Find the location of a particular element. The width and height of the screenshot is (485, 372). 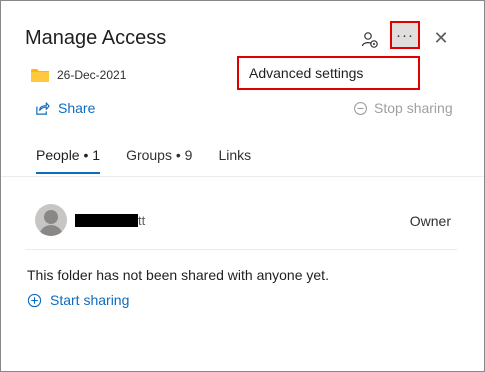

add-circle-icon is located at coordinates (34, 300).